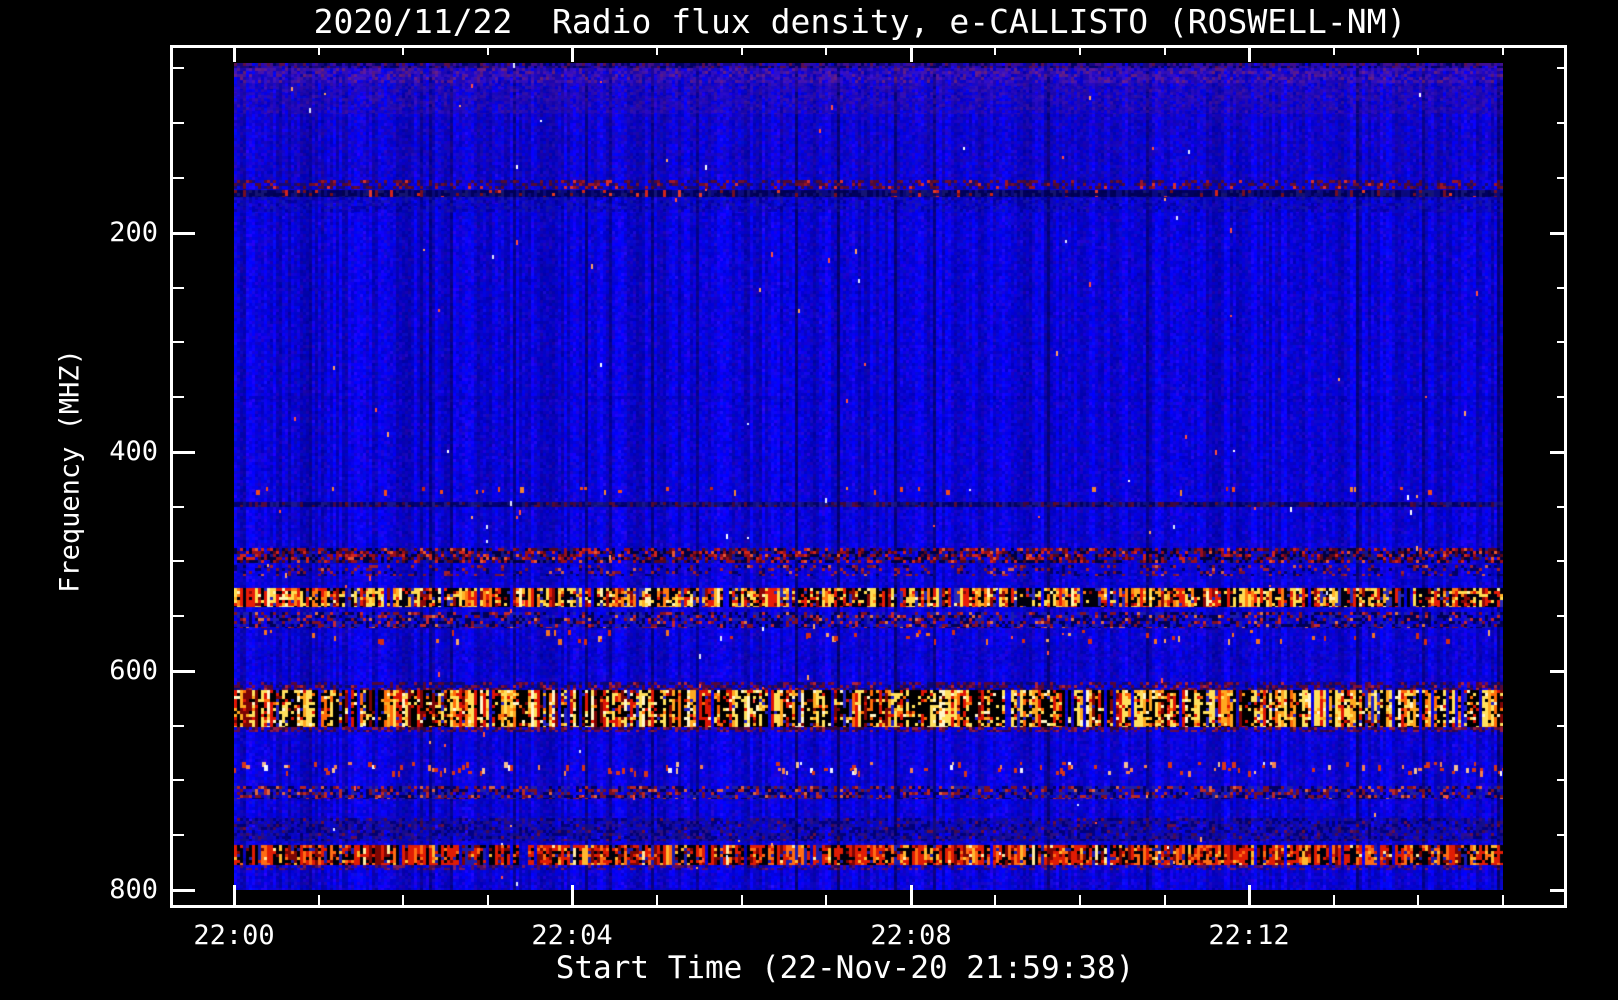 The width and height of the screenshot is (1618, 1000). Describe the element at coordinates (911, 935) in the screenshot. I see `x-tick-label: 22:08` at that location.